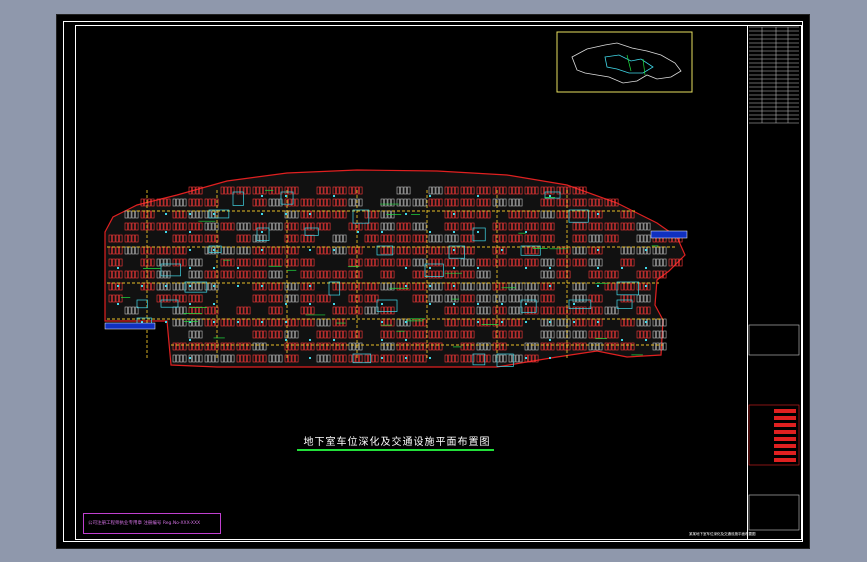 This screenshot has width=867, height=562. I want to click on stamp-box: 公司注册工程师执业专用章 注册编号 Reg.No-XXX-XXX, so click(152, 523).